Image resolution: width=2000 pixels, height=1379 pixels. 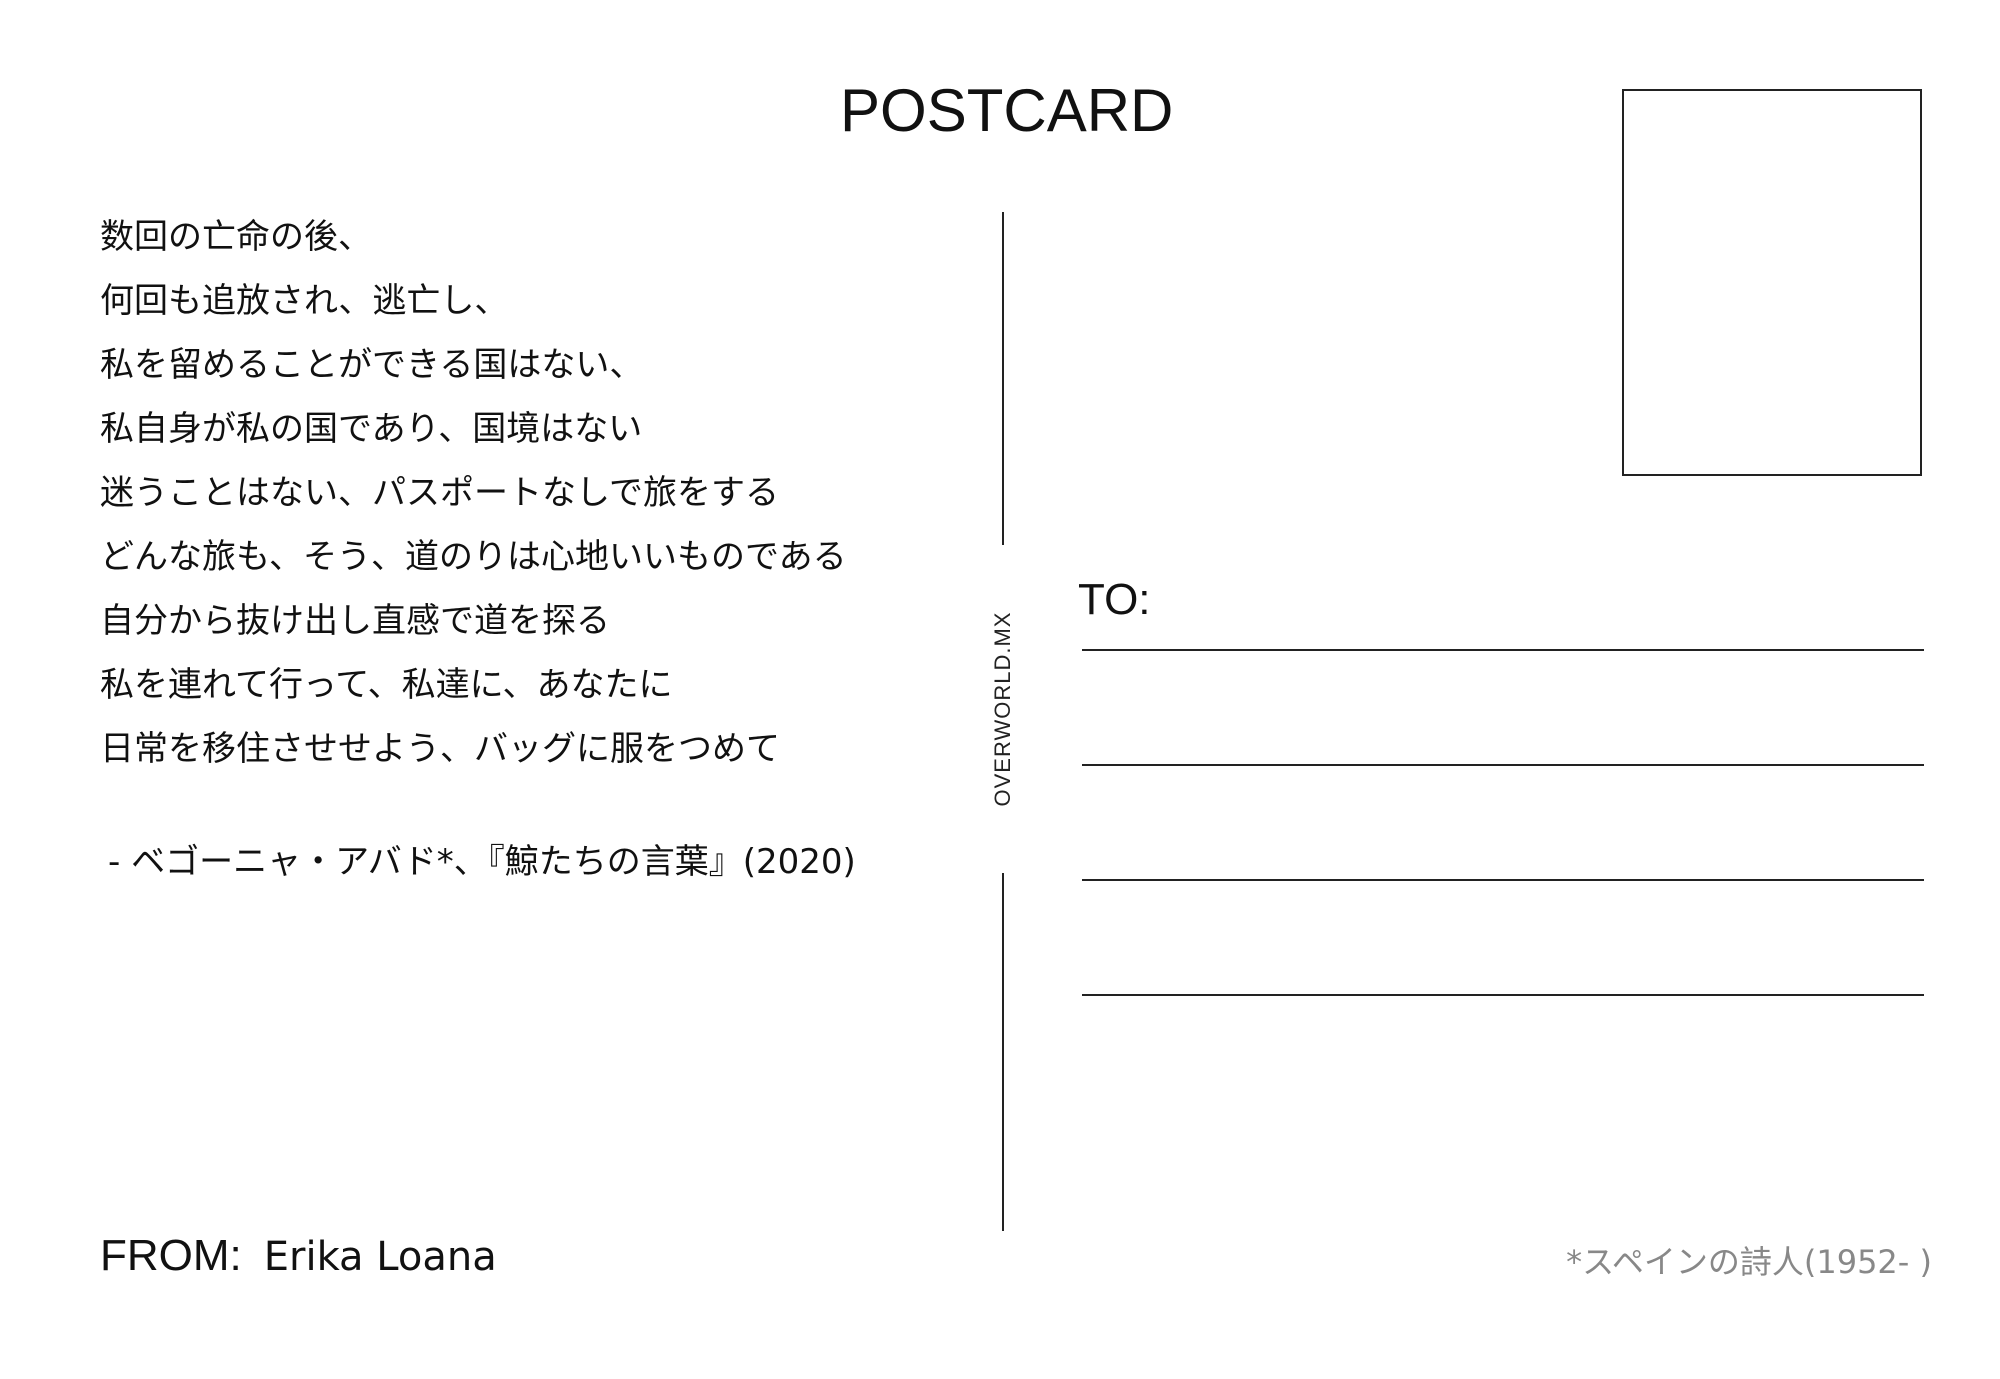 I want to click on footnote: *スペインの詩人(1952- ), so click(x=1749, y=1262).